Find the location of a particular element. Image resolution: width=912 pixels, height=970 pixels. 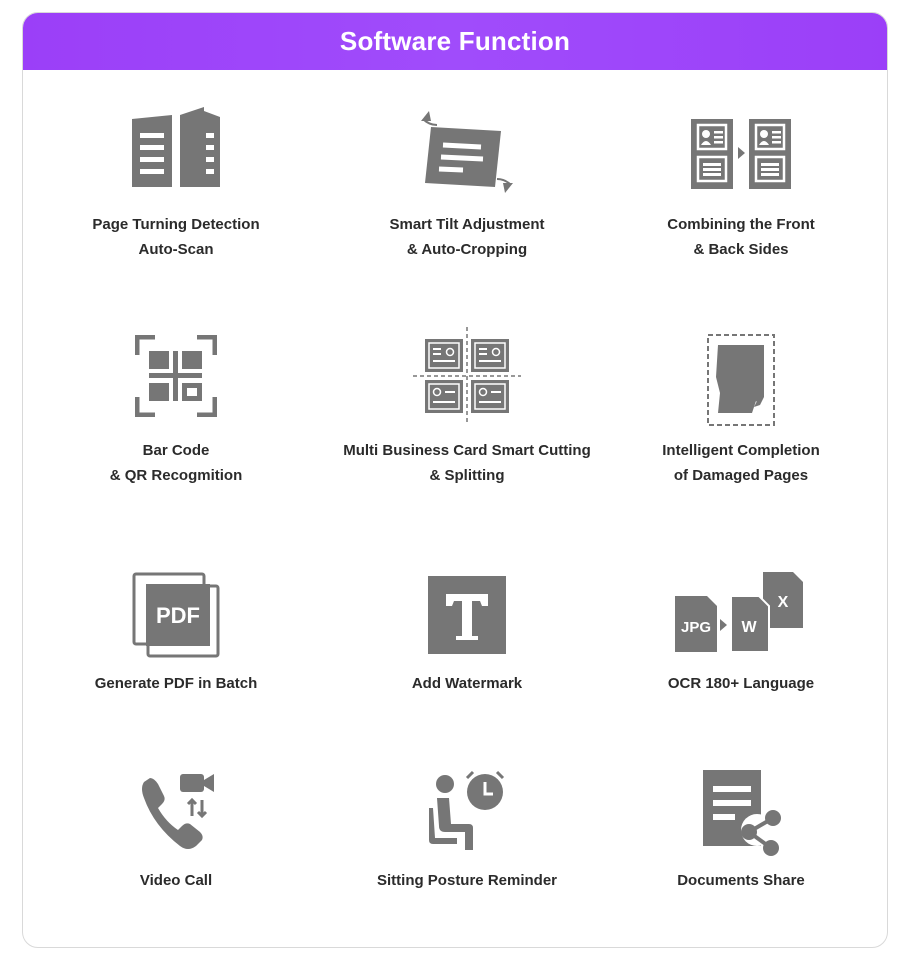

pdf-icon-text: PDF is located at coordinates (178, 615).